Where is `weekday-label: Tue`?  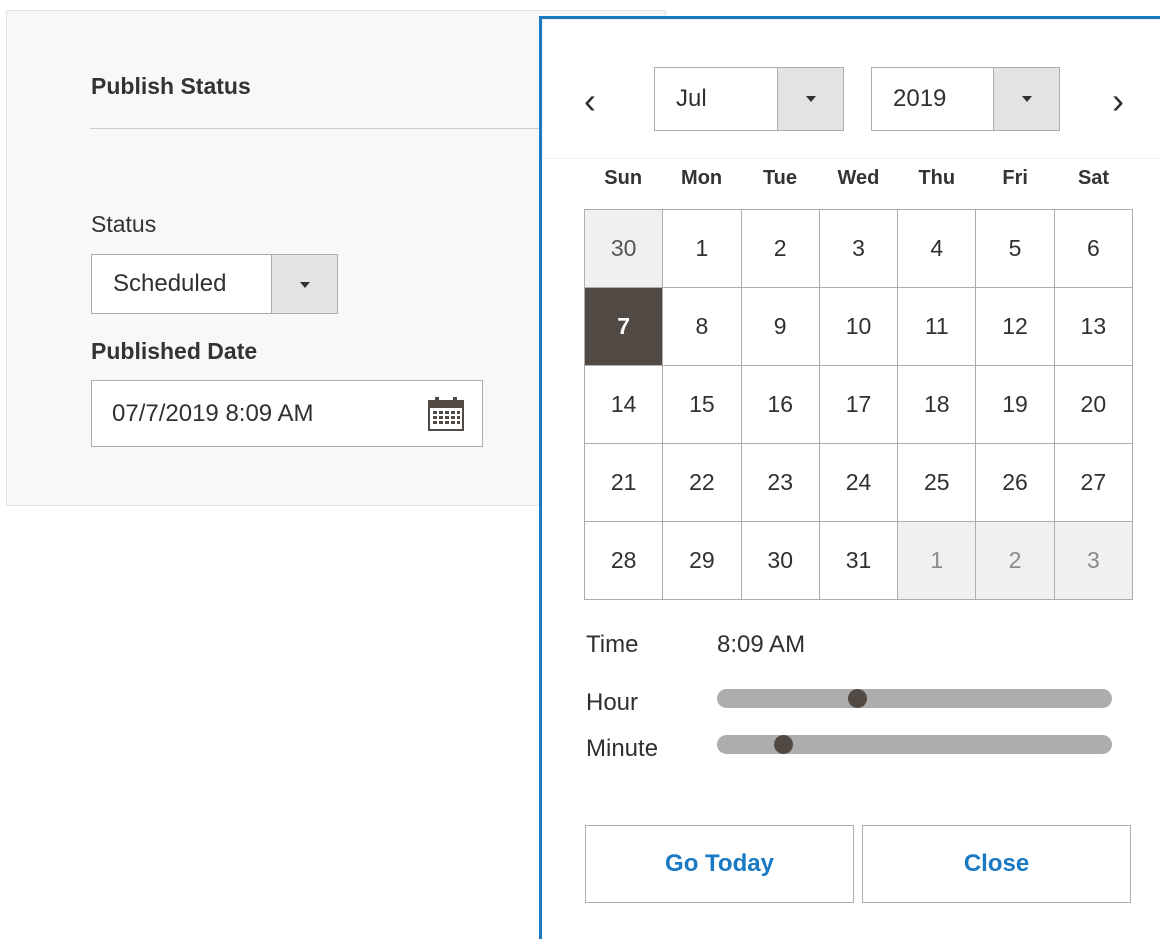 weekday-label: Tue is located at coordinates (780, 178).